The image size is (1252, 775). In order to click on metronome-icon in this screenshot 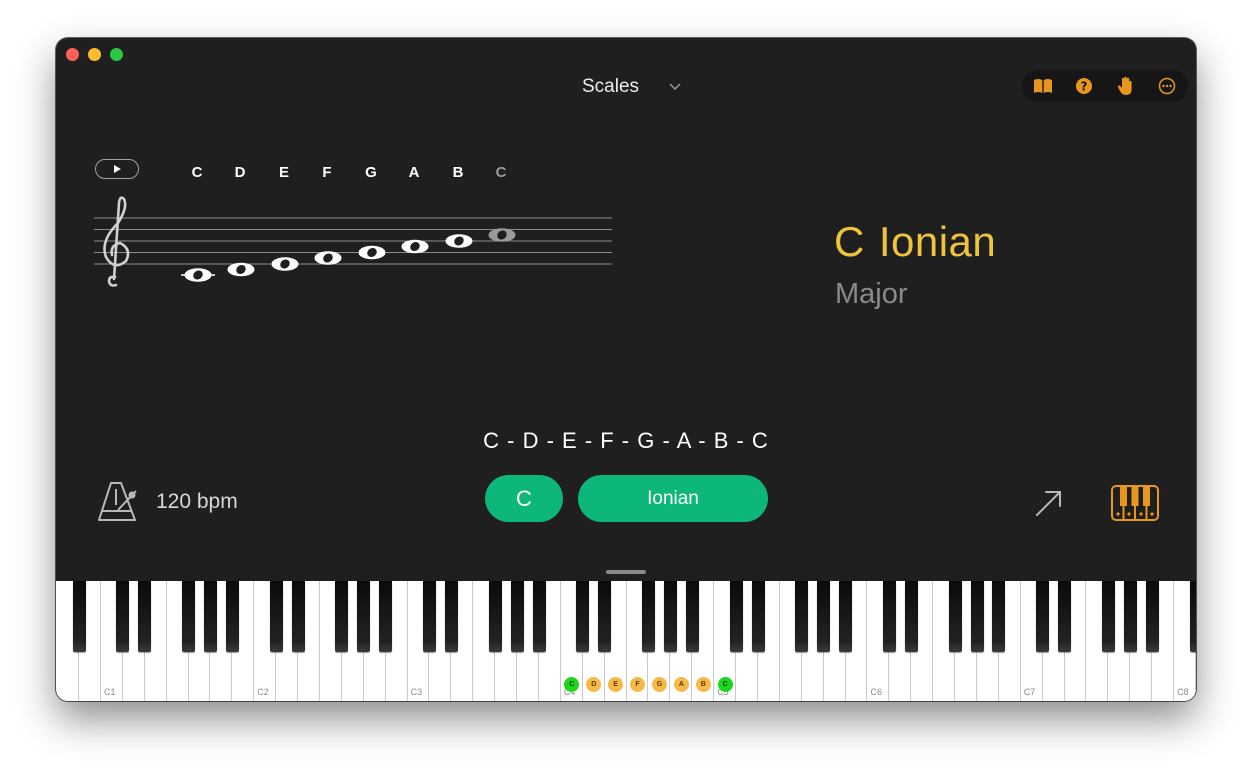, I will do `click(119, 502)`.